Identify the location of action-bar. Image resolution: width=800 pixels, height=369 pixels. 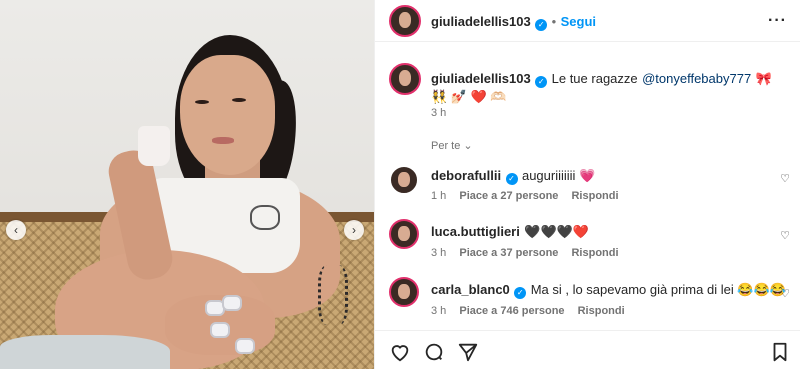
(587, 349).